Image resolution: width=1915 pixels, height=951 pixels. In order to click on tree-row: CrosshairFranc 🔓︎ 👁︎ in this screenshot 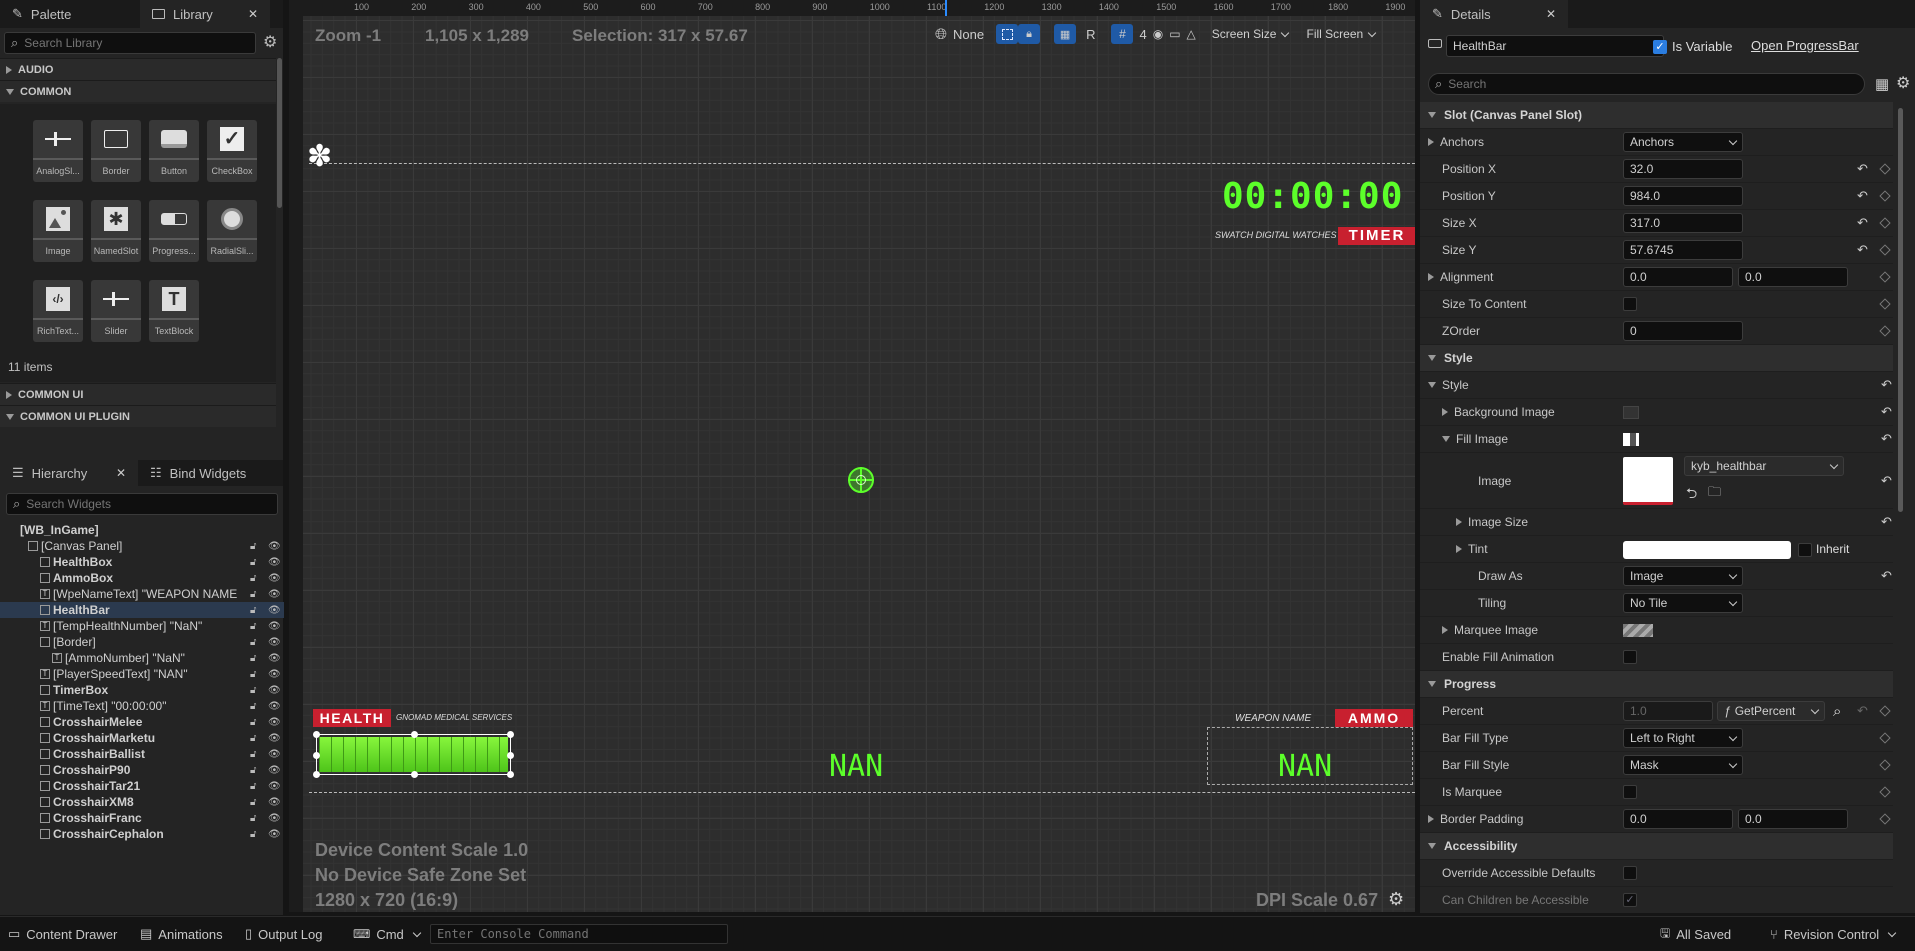, I will do `click(142, 818)`.